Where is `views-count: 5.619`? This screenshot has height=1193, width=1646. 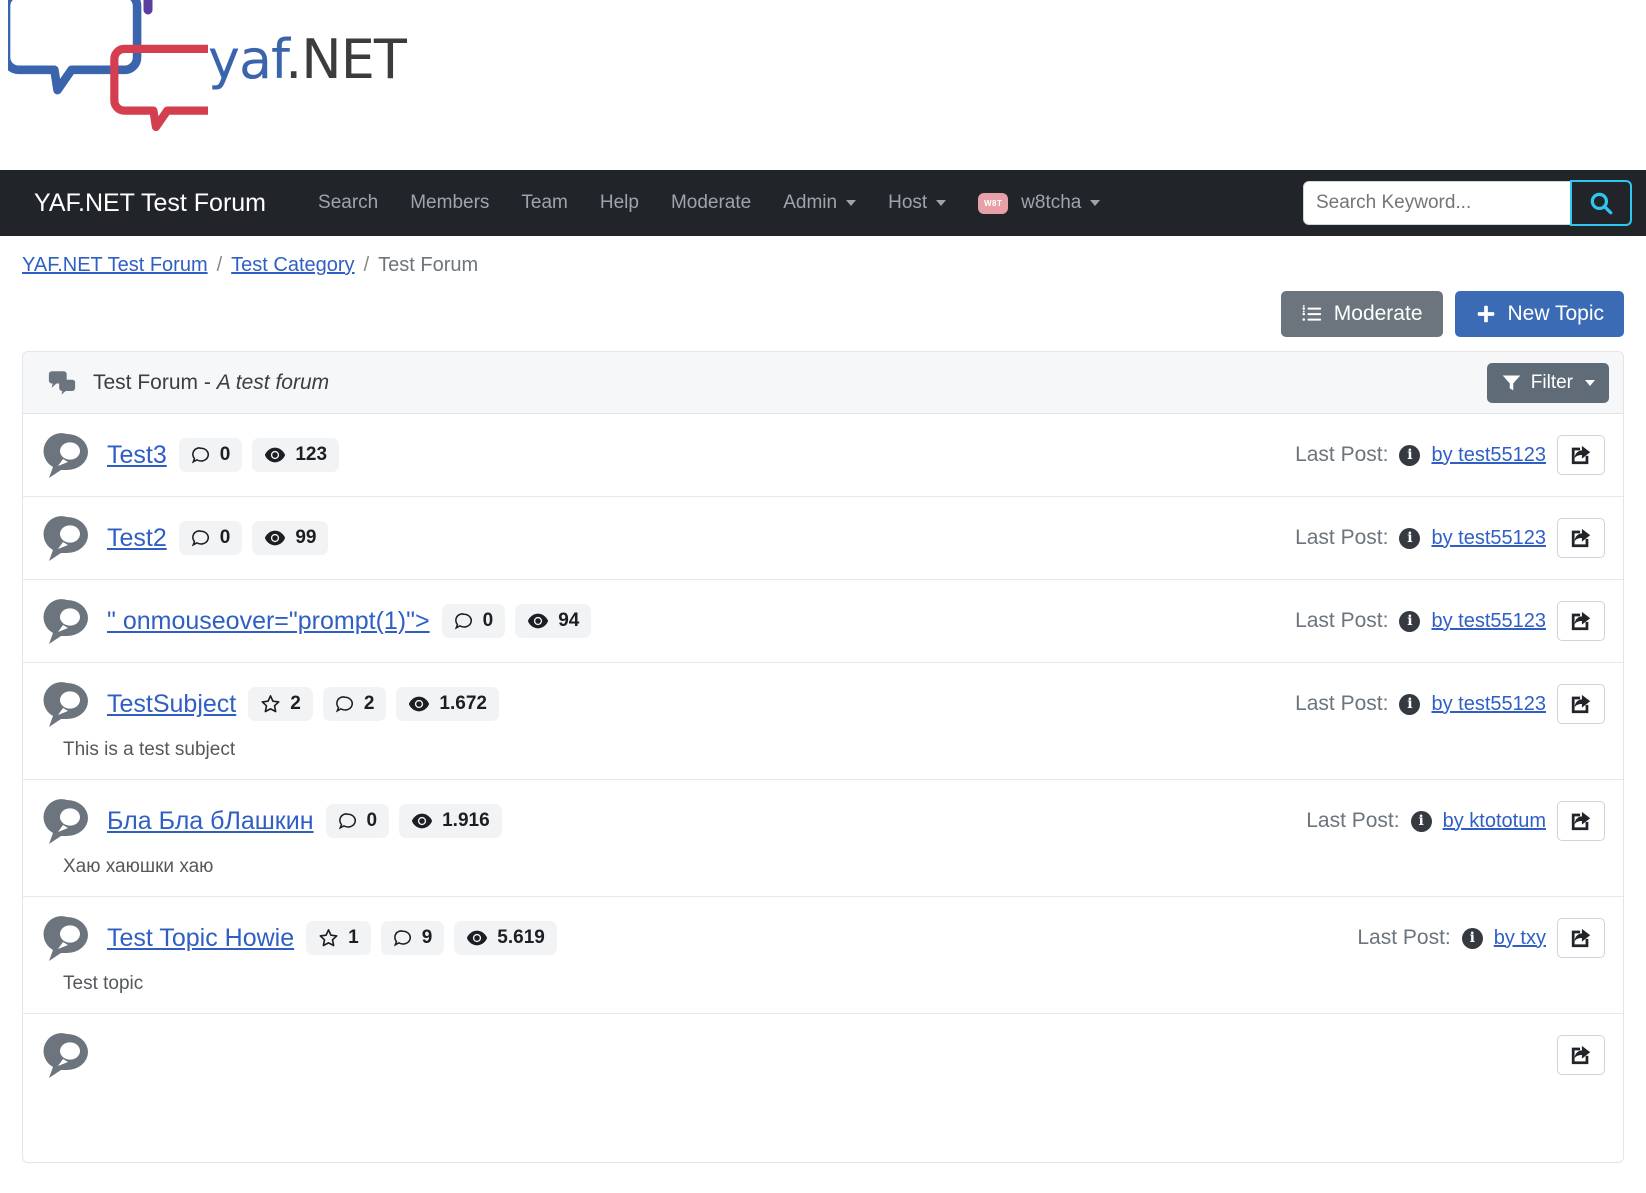 views-count: 5.619 is located at coordinates (521, 937).